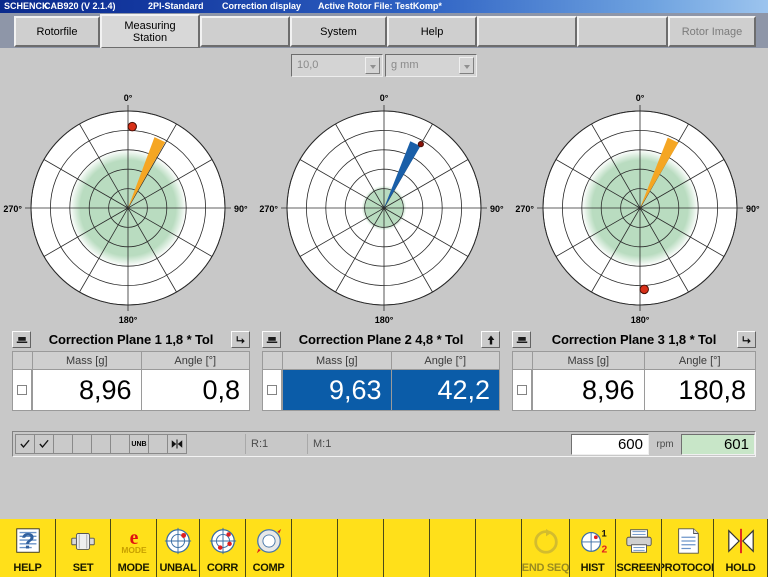 This screenshot has width=768, height=577. Describe the element at coordinates (80, 6) in the screenshot. I see `app-version-label: CAB920 (V 2.1.4)` at that location.